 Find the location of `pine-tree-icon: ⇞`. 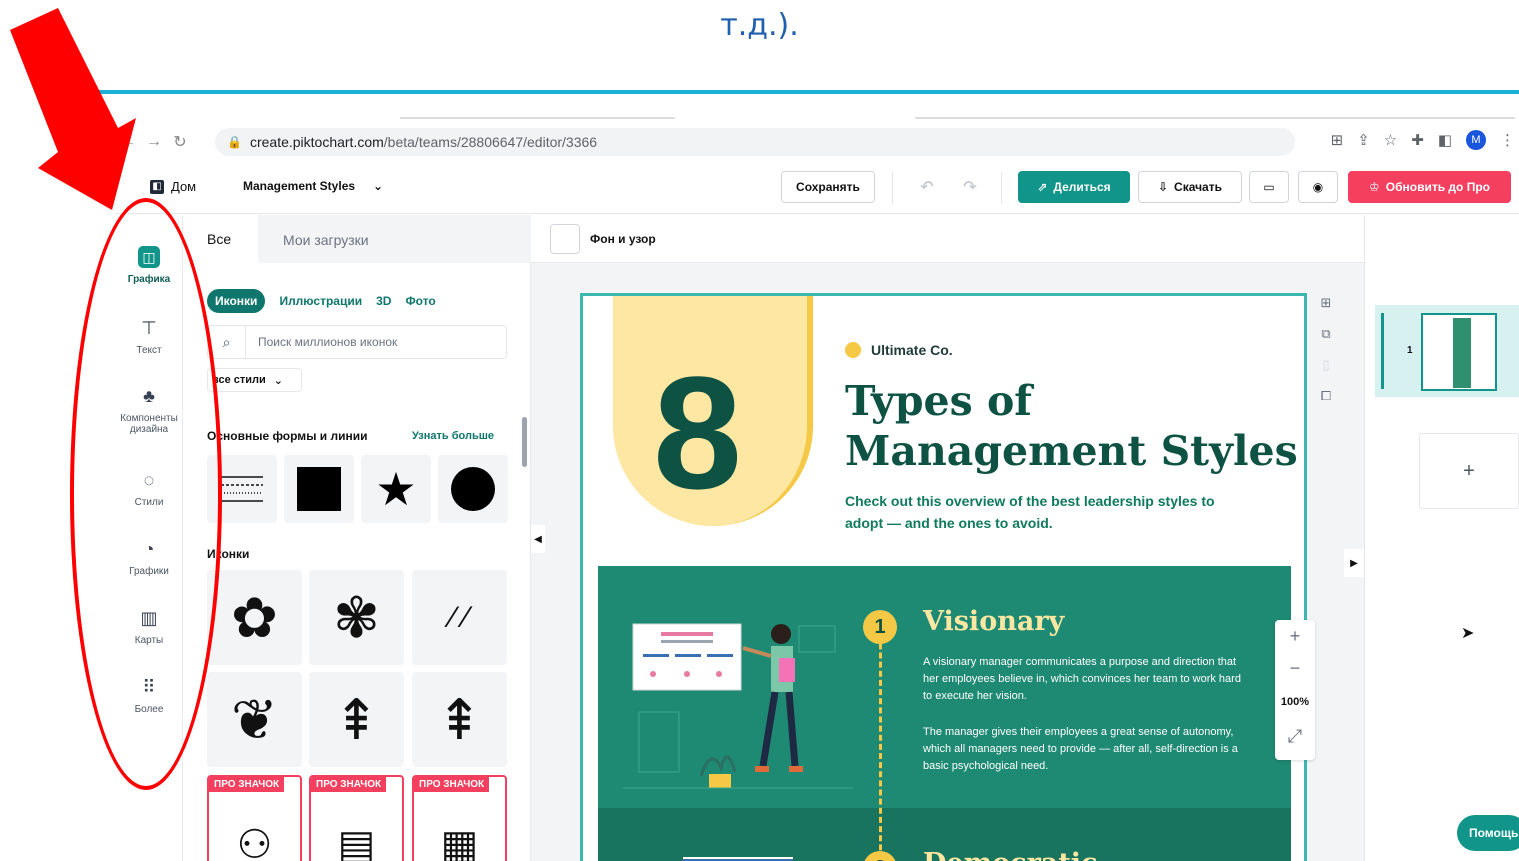

pine-tree-icon: ⇞ is located at coordinates (459, 719).